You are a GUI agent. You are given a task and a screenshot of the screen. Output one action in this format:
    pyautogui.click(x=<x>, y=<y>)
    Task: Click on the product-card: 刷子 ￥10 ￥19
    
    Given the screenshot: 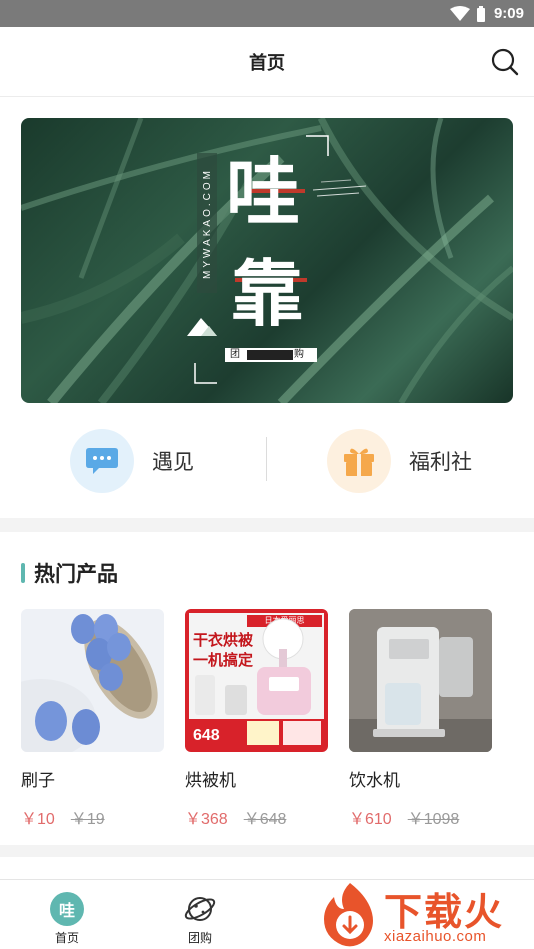 What is the action you would take?
    pyautogui.click(x=92, y=719)
    